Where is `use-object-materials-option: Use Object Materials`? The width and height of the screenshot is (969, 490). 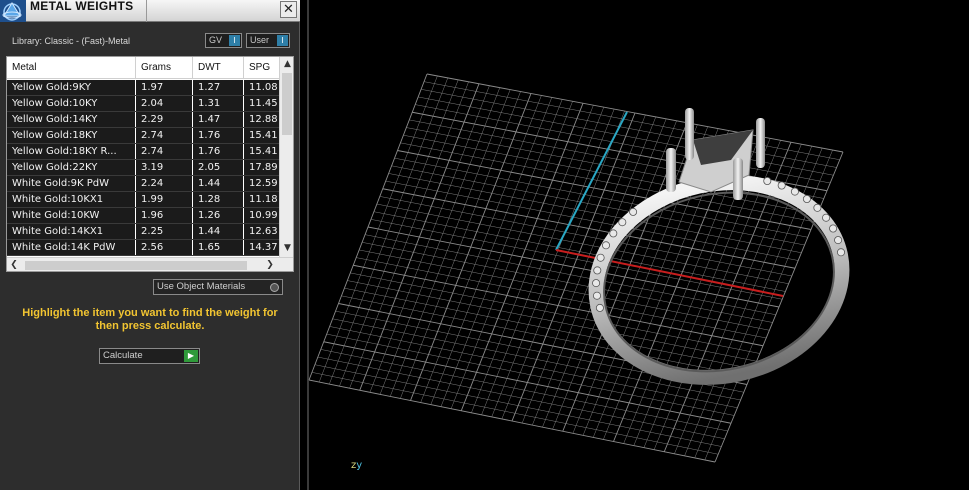
use-object-materials-option: Use Object Materials is located at coordinates (218, 287).